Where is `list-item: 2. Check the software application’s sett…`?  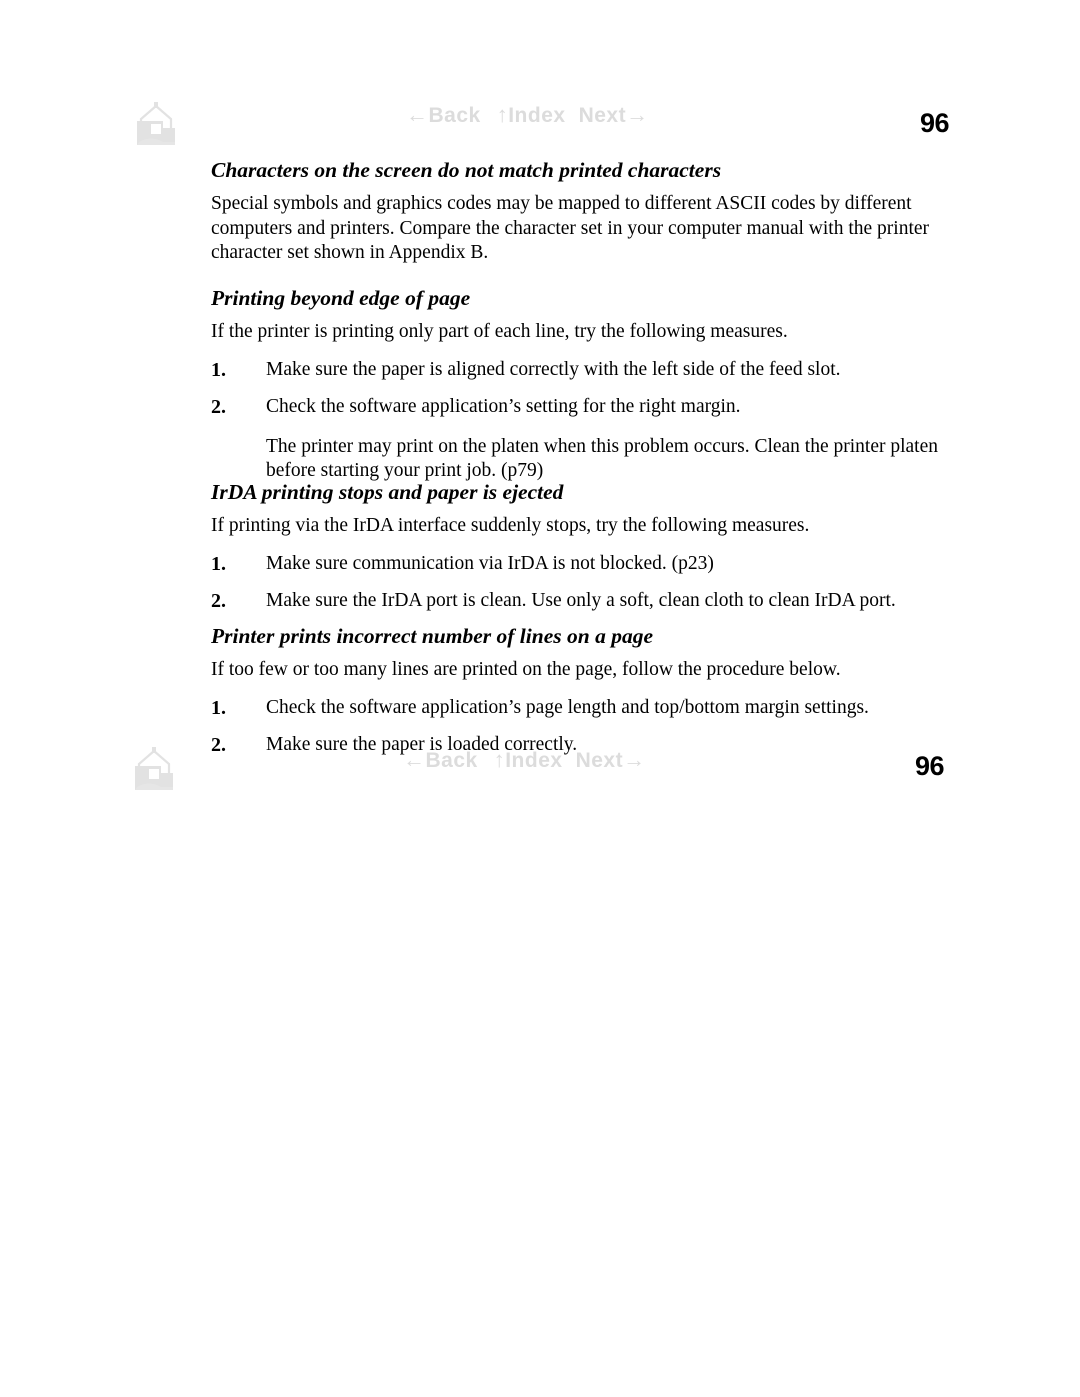 list-item: 2. Check the software application’s sett… is located at coordinates (591, 407).